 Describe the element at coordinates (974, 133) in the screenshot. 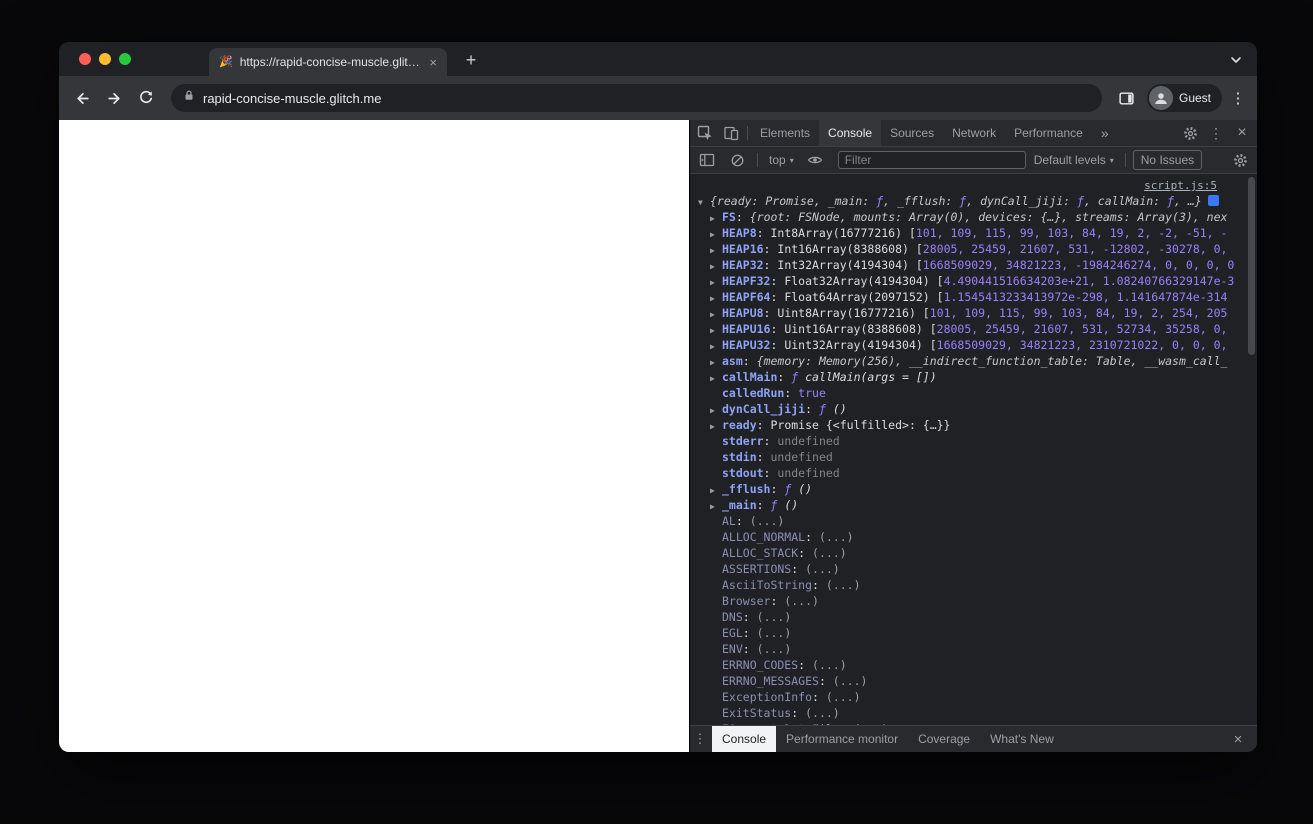

I see `devtools-tab-network: Network` at that location.